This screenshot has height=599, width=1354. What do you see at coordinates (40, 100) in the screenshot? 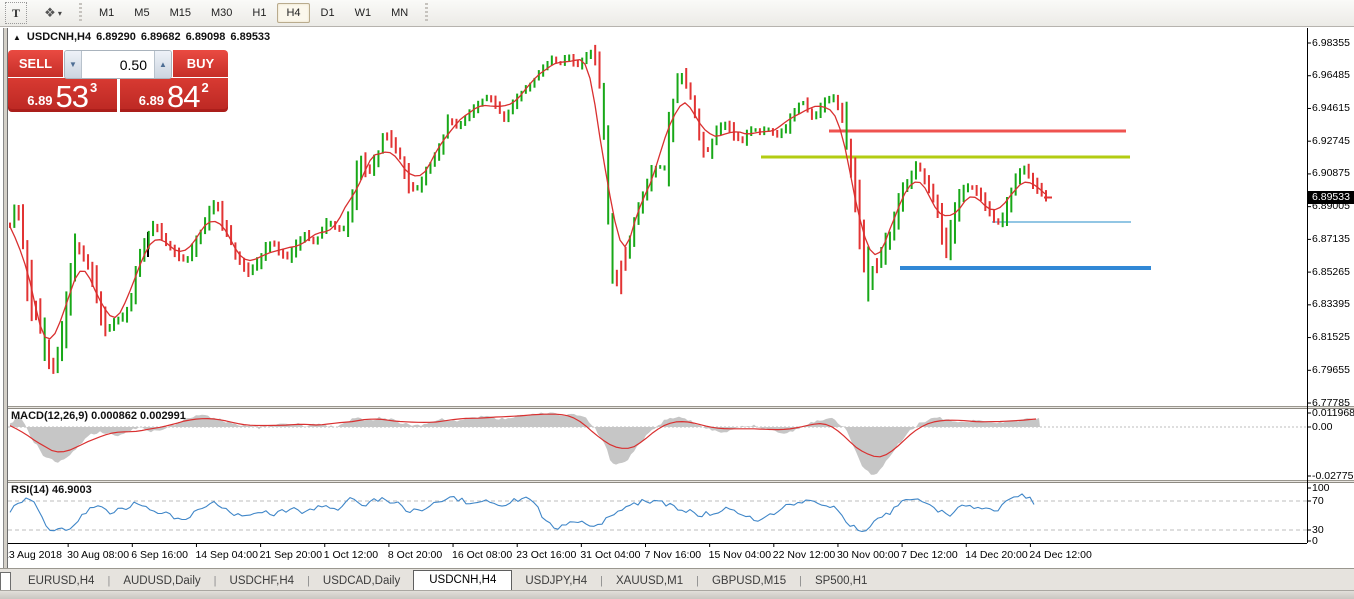
I see `sell-price-prefix: 6.89` at bounding box center [40, 100].